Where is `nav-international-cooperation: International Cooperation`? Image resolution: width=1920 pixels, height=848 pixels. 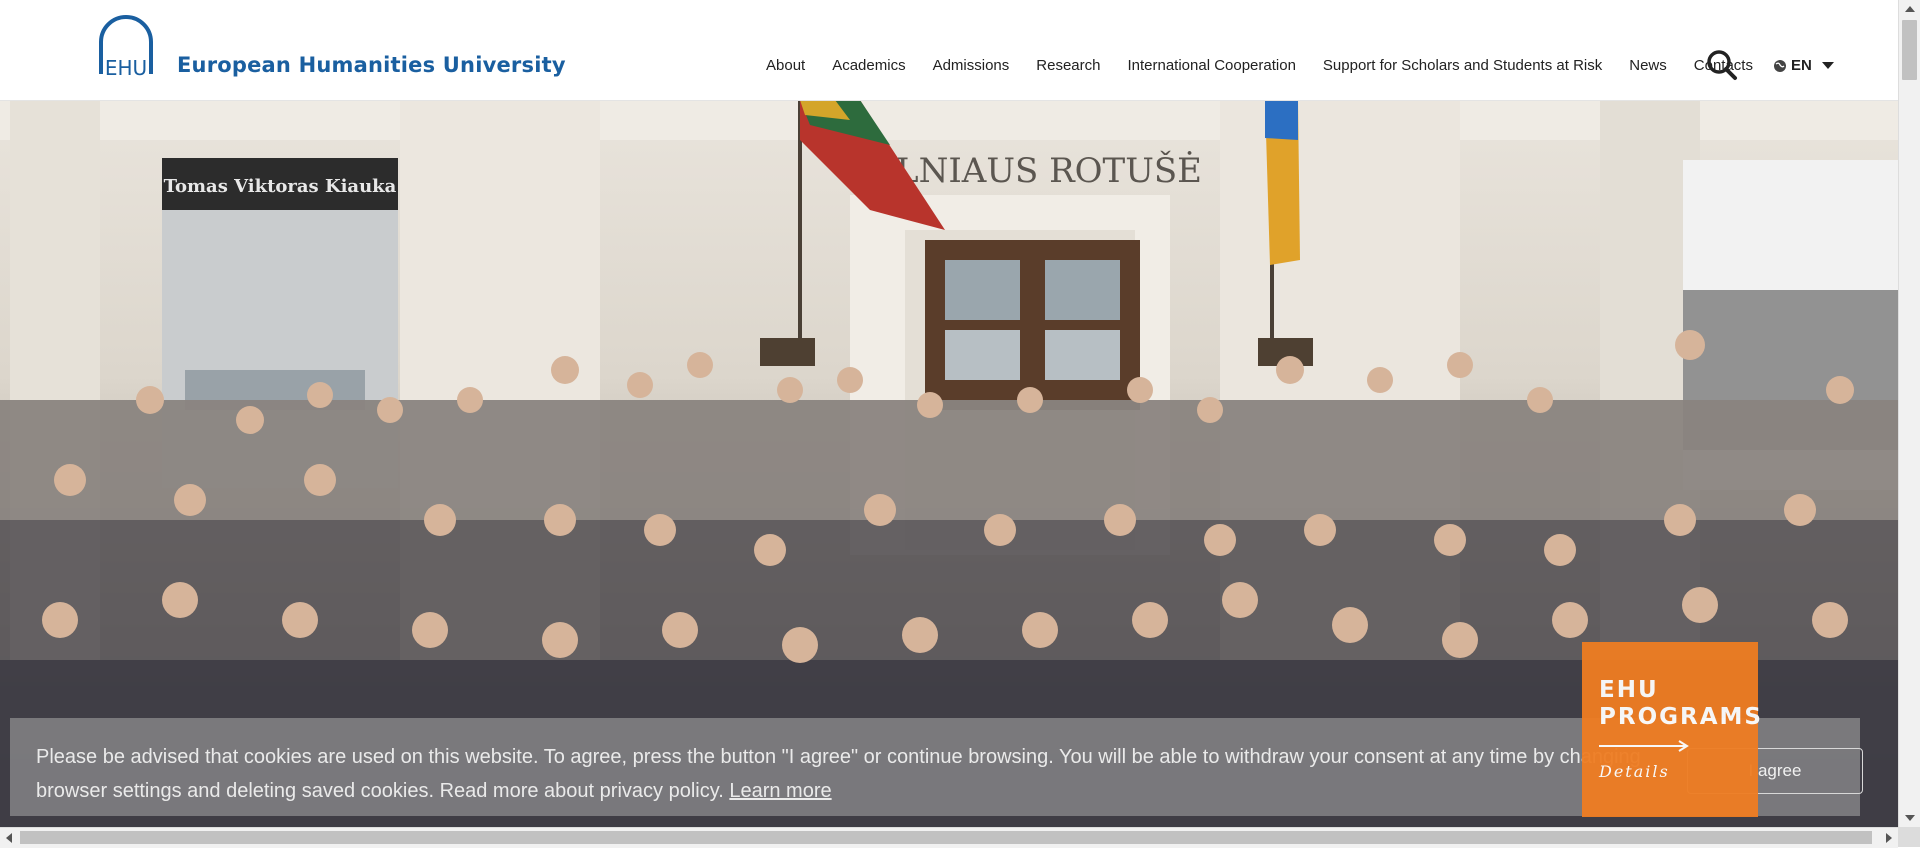 nav-international-cooperation: International Cooperation is located at coordinates (1211, 65).